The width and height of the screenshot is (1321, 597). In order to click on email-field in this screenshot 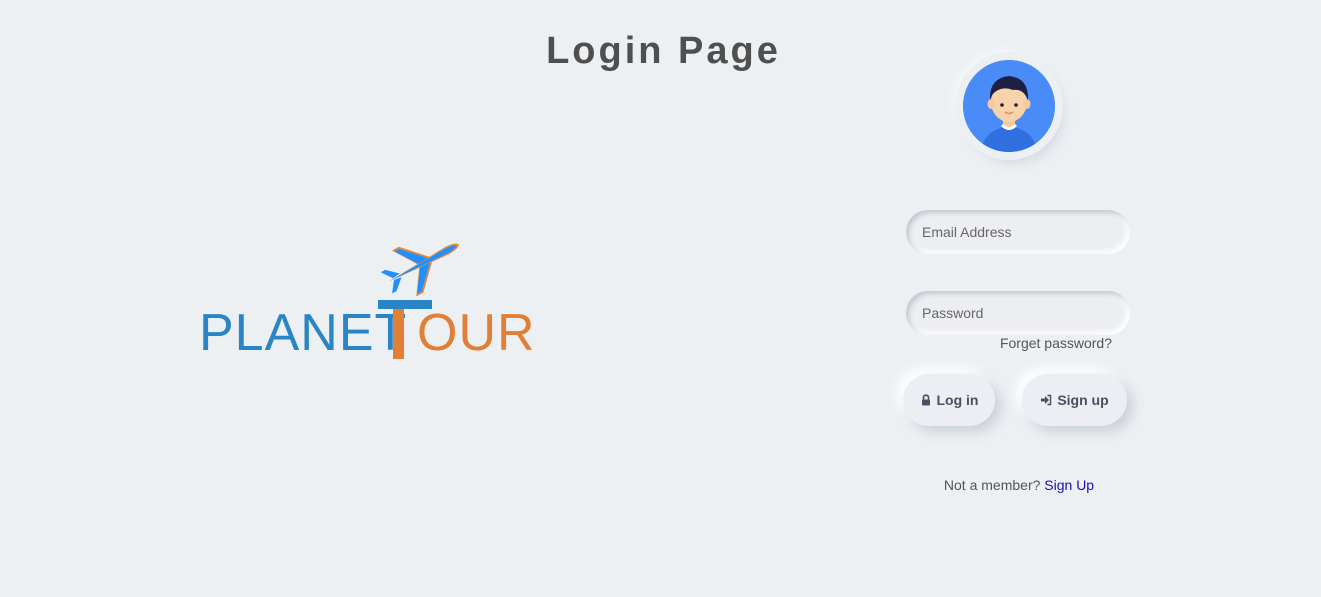, I will do `click(1018, 232)`.